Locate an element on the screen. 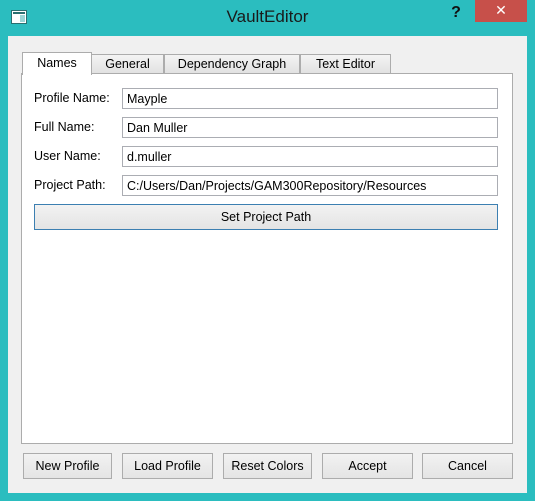  user-name-label: User Name: is located at coordinates (67, 156).